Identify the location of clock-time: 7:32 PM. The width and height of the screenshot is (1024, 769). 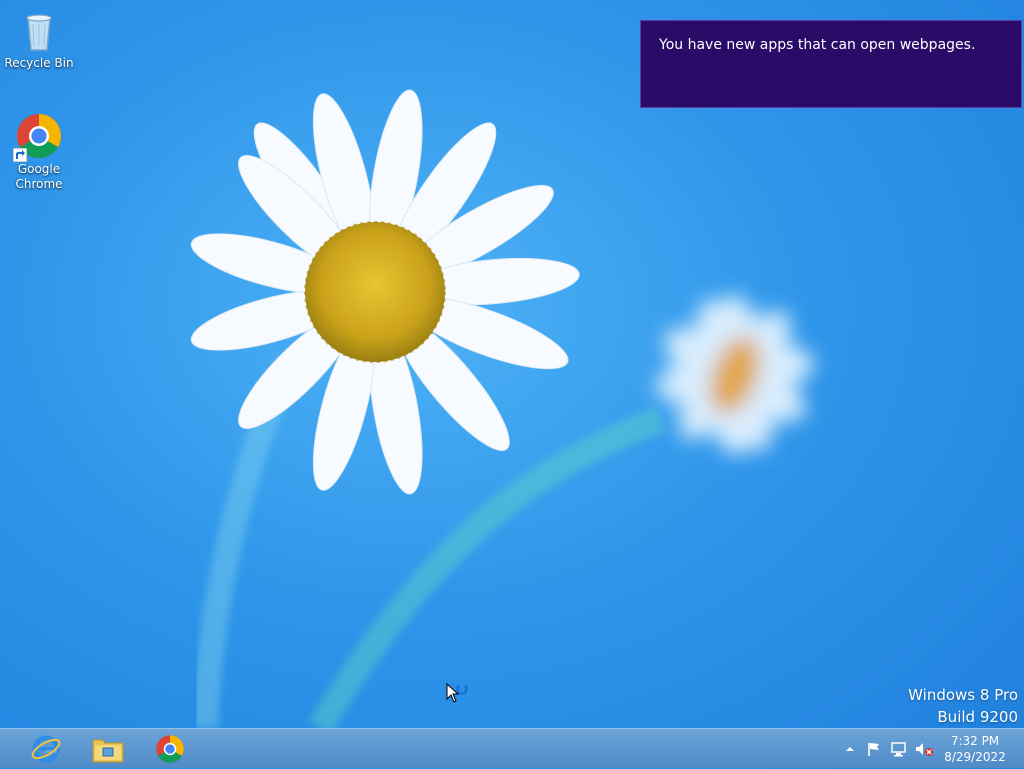
(975, 741).